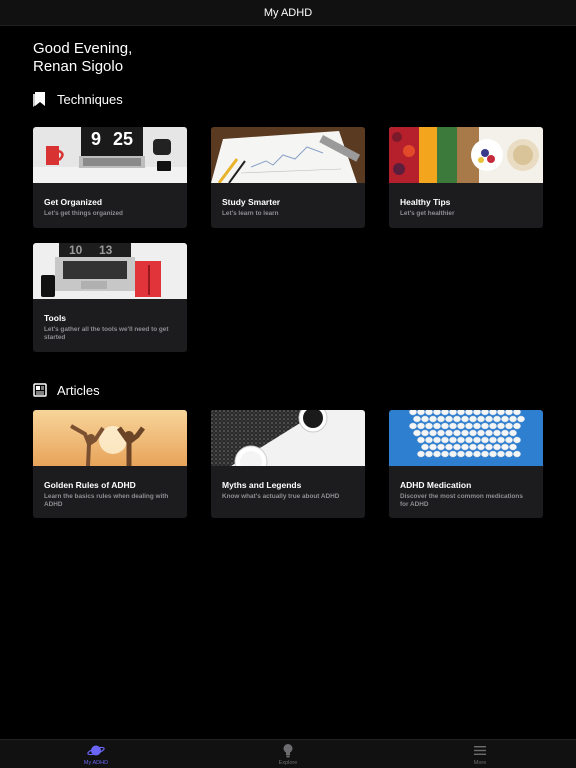  Describe the element at coordinates (288, 438) in the screenshot. I see `myths-legends-image` at that location.